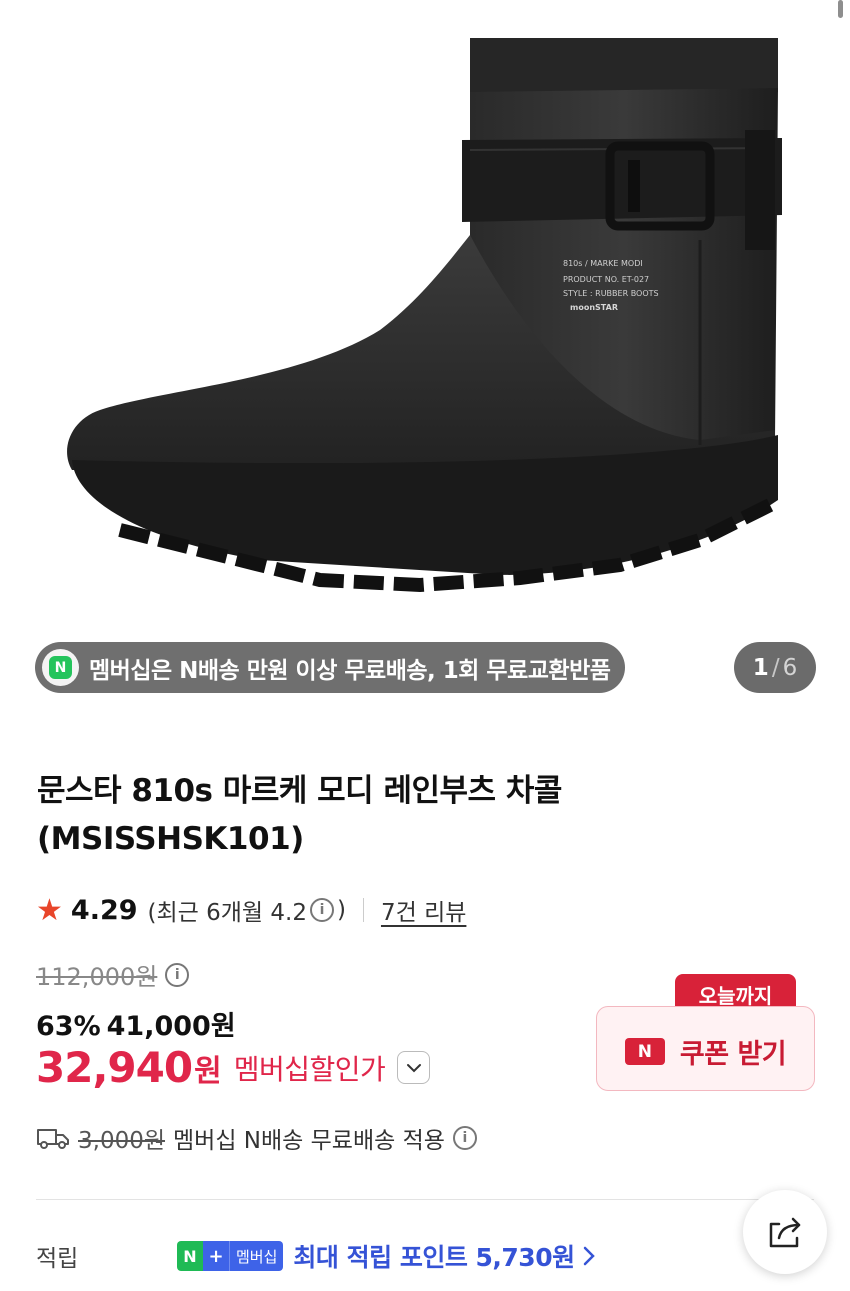  What do you see at coordinates (594, 307) in the screenshot?
I see `boot-print-brand: moonSTAR` at bounding box center [594, 307].